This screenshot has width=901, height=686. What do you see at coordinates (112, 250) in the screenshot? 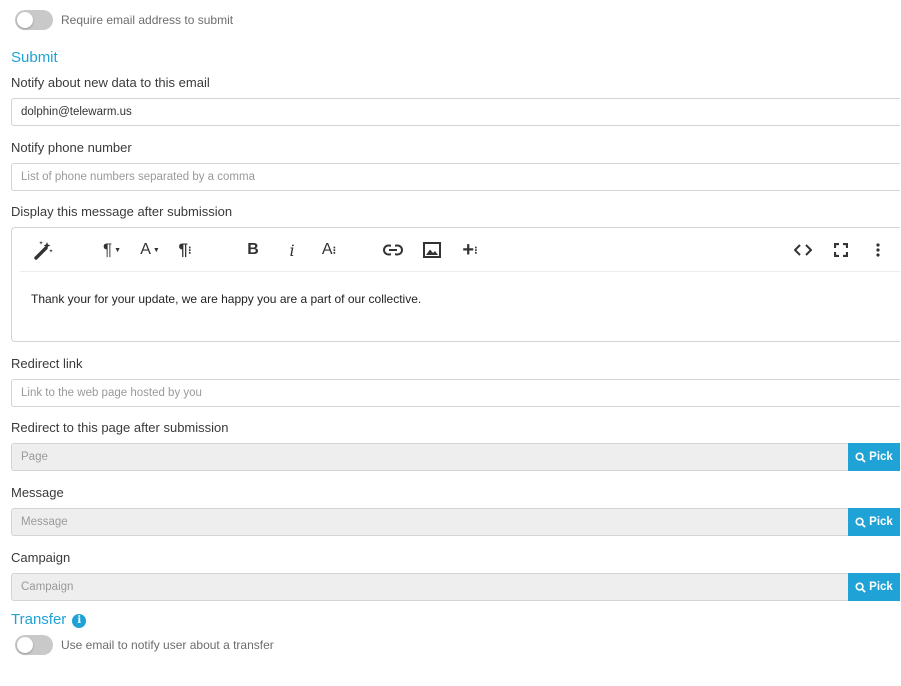
I see `paragraph-format-icon: ¶ ▼` at bounding box center [112, 250].